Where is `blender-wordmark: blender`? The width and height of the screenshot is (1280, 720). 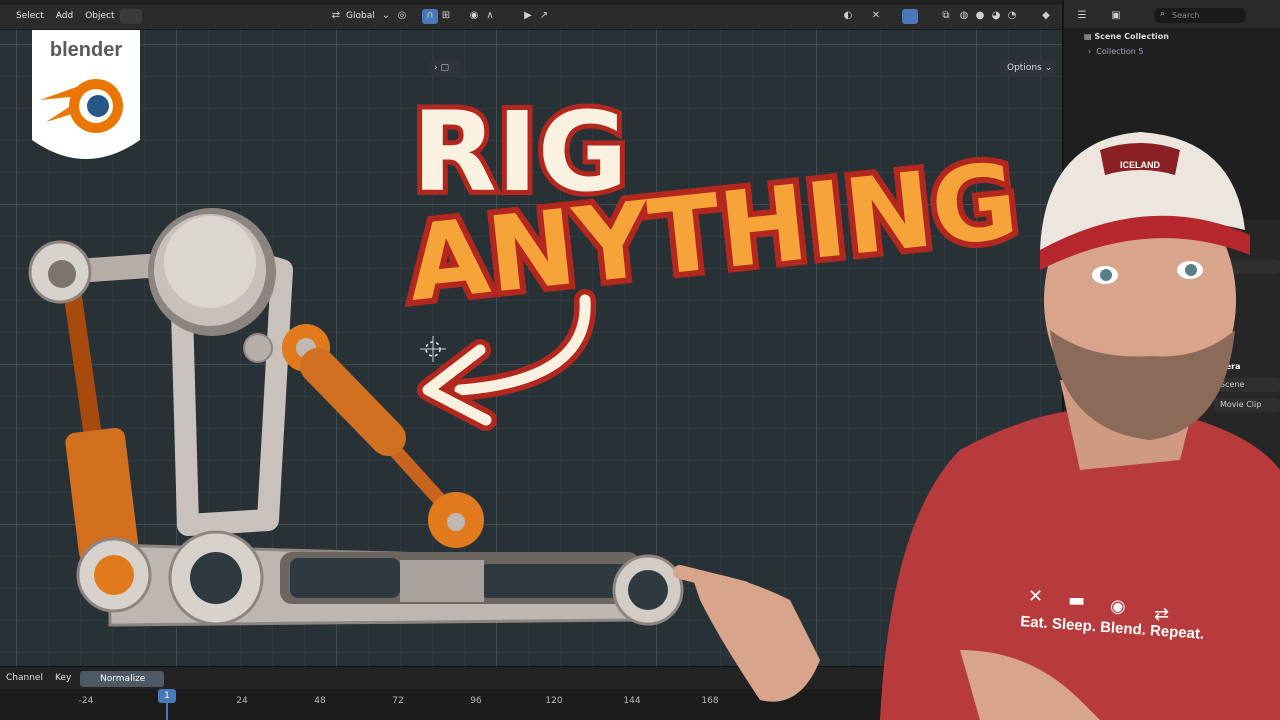 blender-wordmark: blender is located at coordinates (86, 50).